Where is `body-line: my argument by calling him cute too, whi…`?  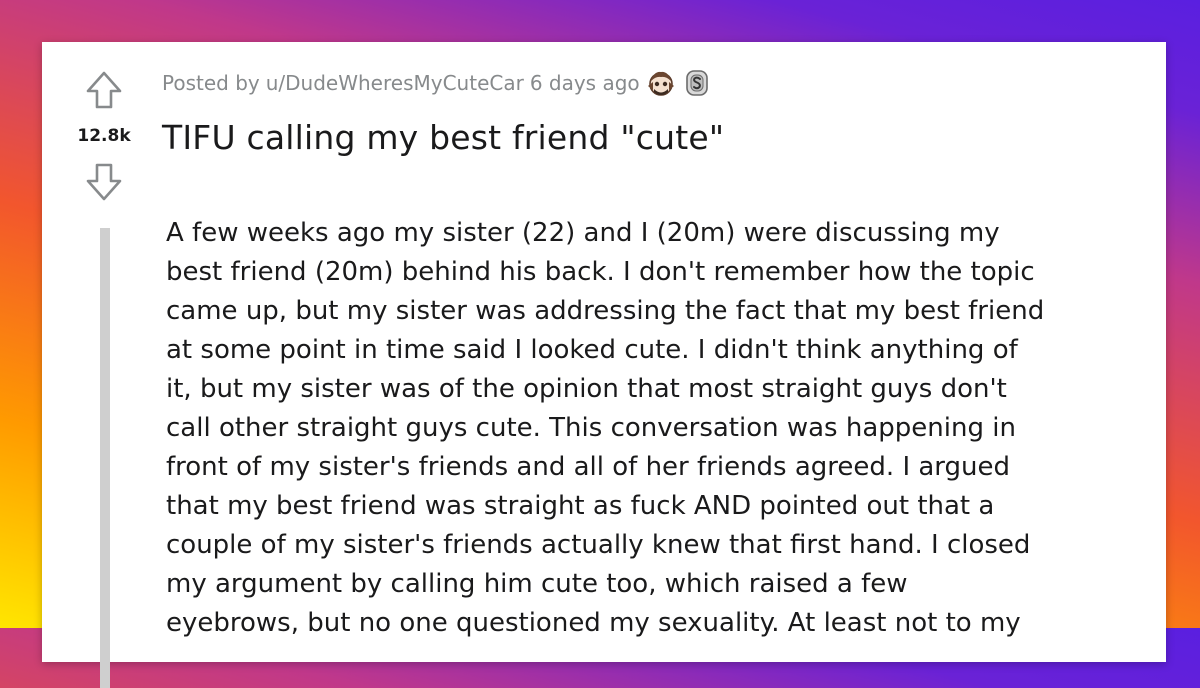
body-line: my argument by calling him cute too, whi… is located at coordinates (537, 584).